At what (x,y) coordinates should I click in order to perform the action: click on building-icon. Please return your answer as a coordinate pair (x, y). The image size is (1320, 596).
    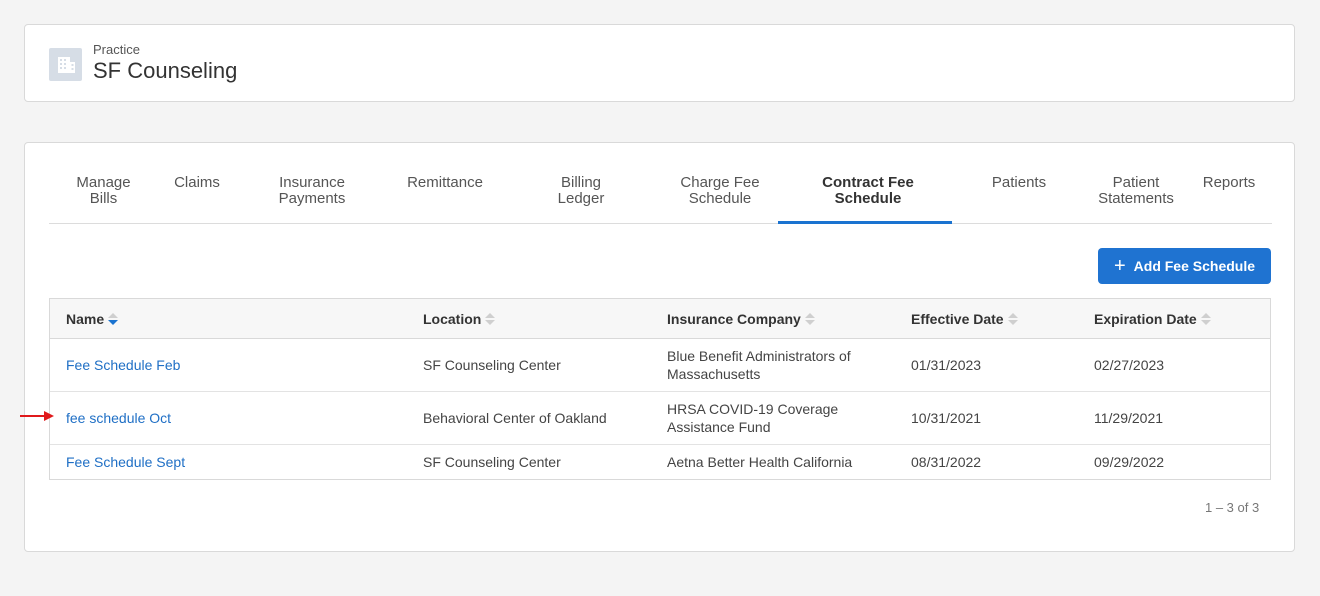
    Looking at the image, I should click on (65, 64).